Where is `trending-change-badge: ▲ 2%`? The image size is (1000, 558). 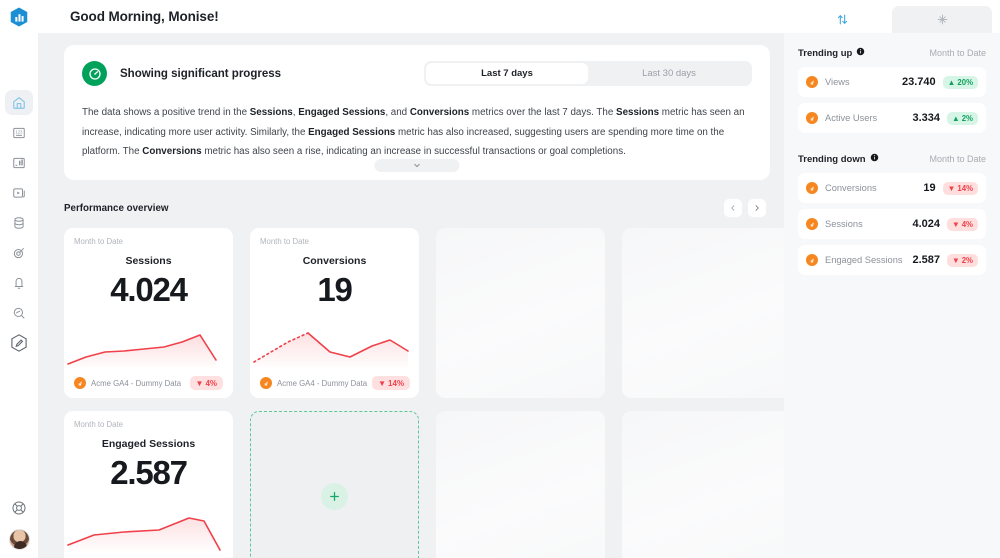
trending-change-badge: ▲ 2% is located at coordinates (962, 118).